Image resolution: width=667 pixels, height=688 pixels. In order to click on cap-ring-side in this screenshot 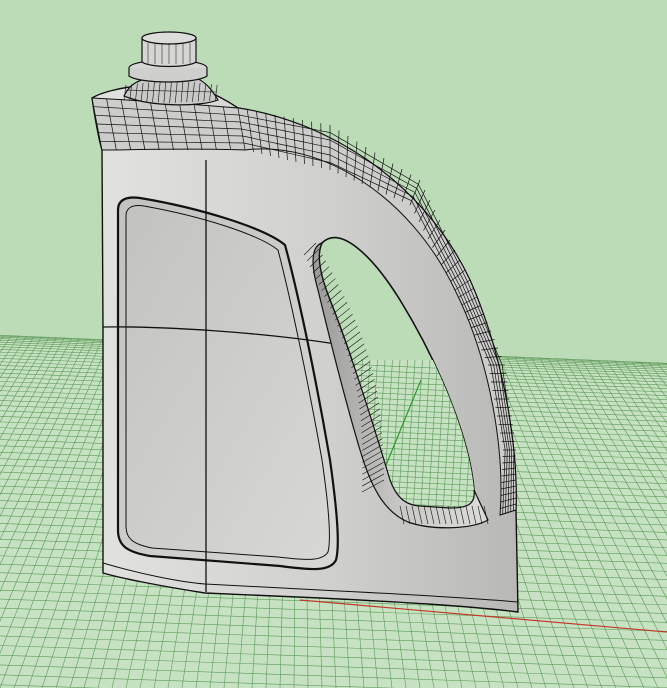, I will do `click(168, 75)`.